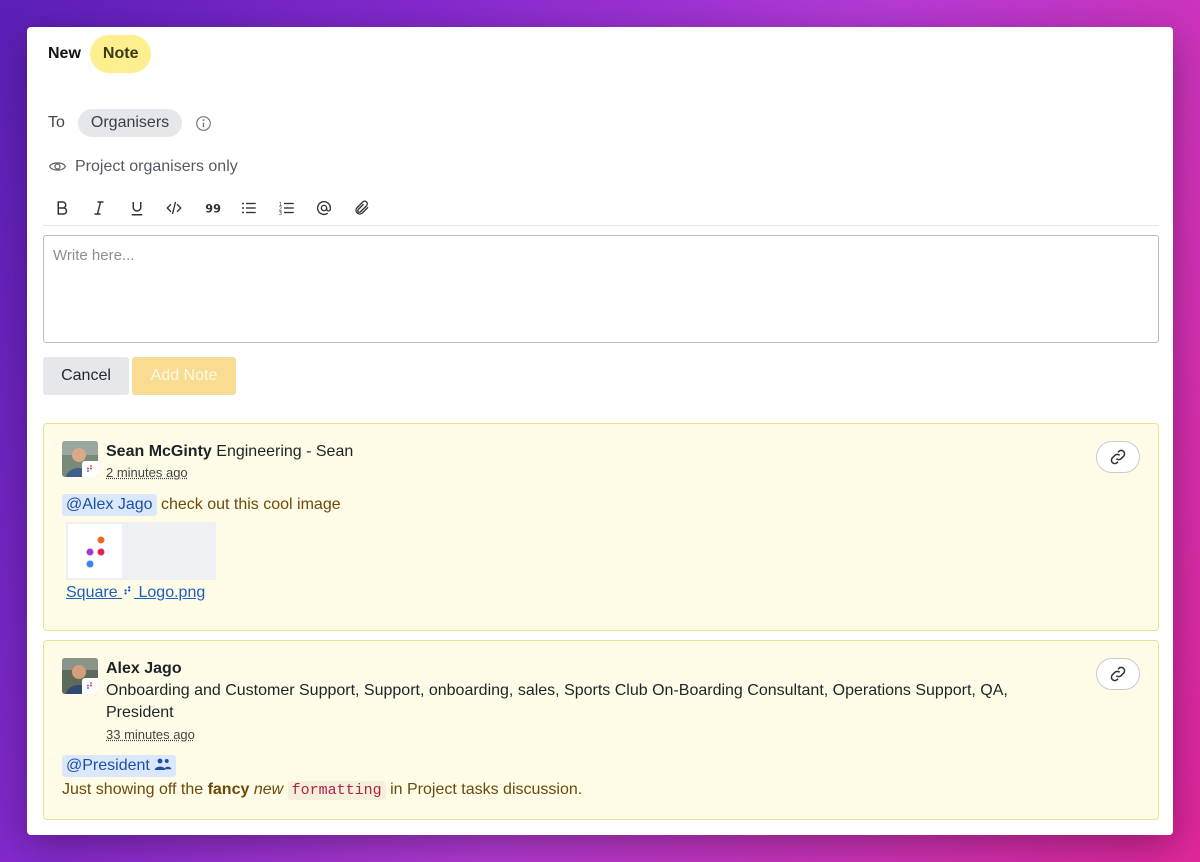 The image size is (1200, 862). I want to click on text-plain-end: in Project tasks discussion., so click(486, 789).